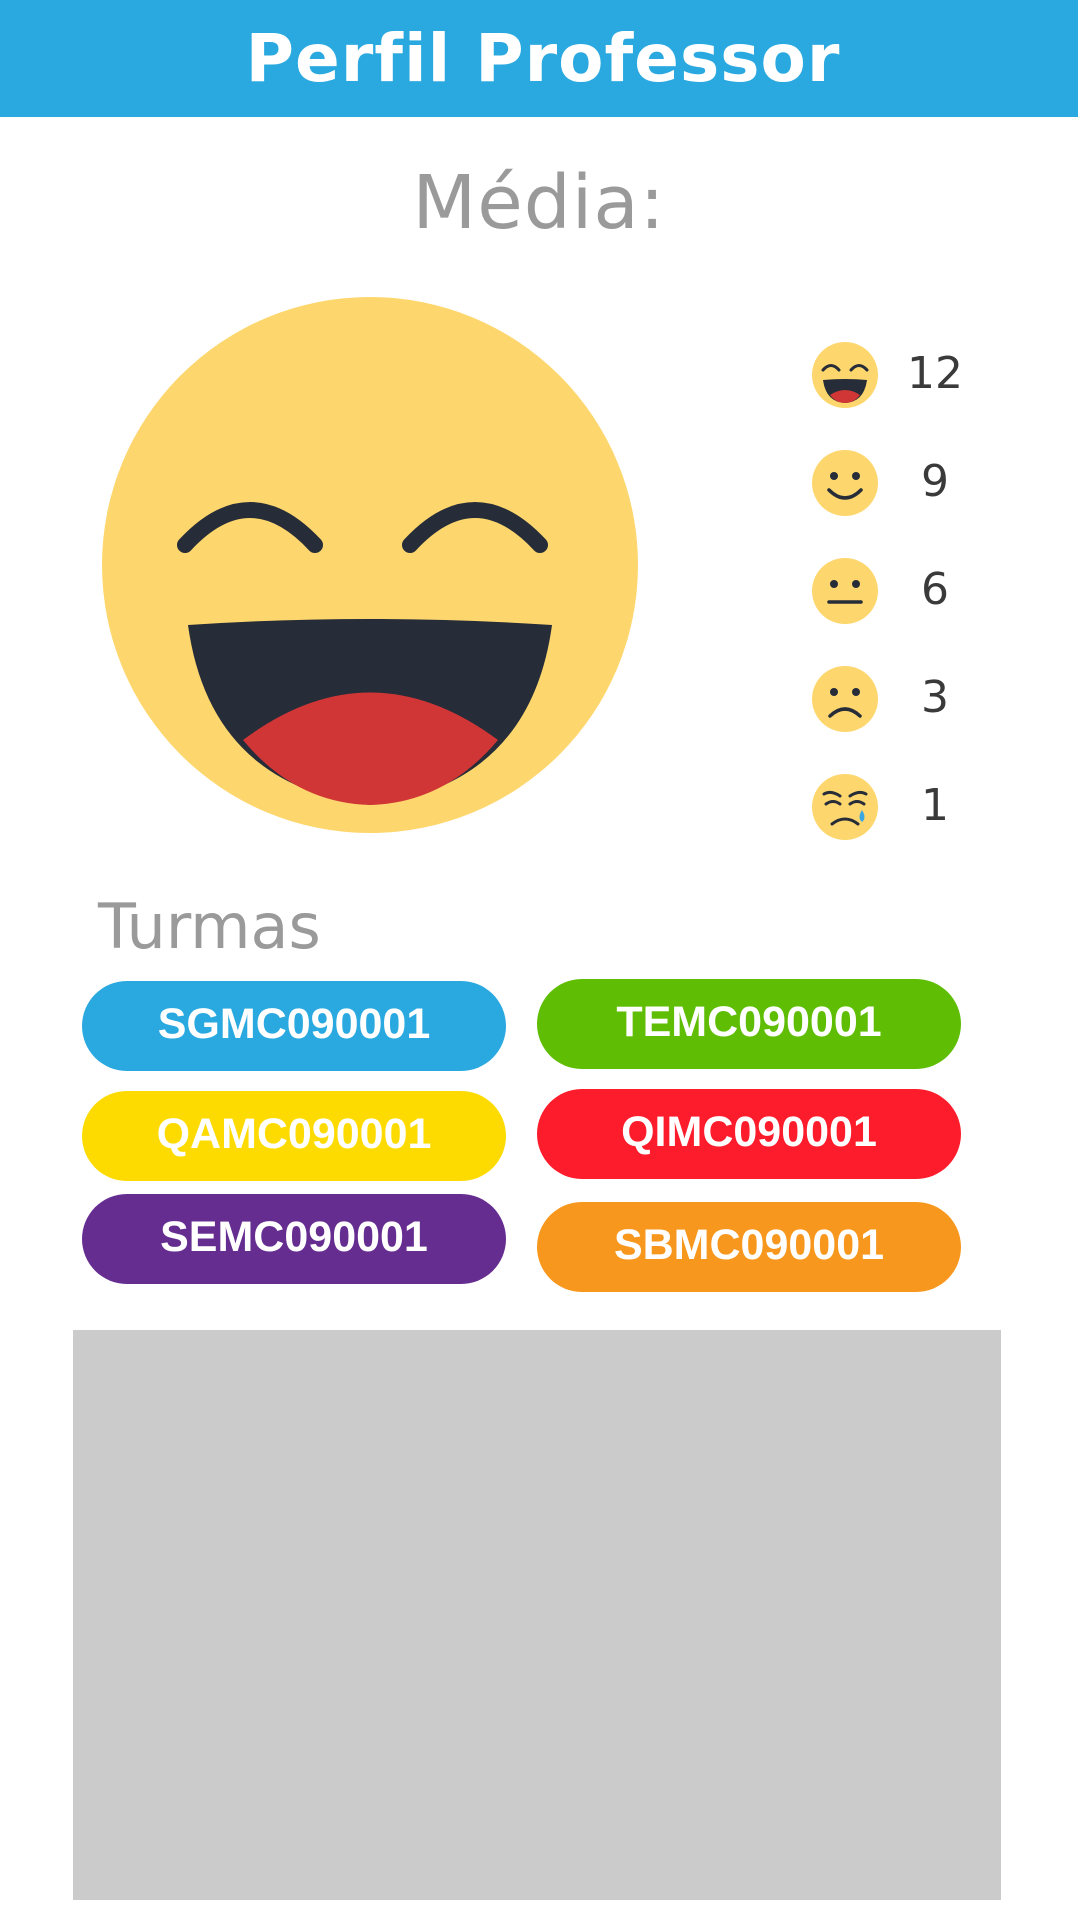 Image resolution: width=1078 pixels, height=1920 pixels. What do you see at coordinates (539, 203) in the screenshot?
I see `average-label: Média:` at bounding box center [539, 203].